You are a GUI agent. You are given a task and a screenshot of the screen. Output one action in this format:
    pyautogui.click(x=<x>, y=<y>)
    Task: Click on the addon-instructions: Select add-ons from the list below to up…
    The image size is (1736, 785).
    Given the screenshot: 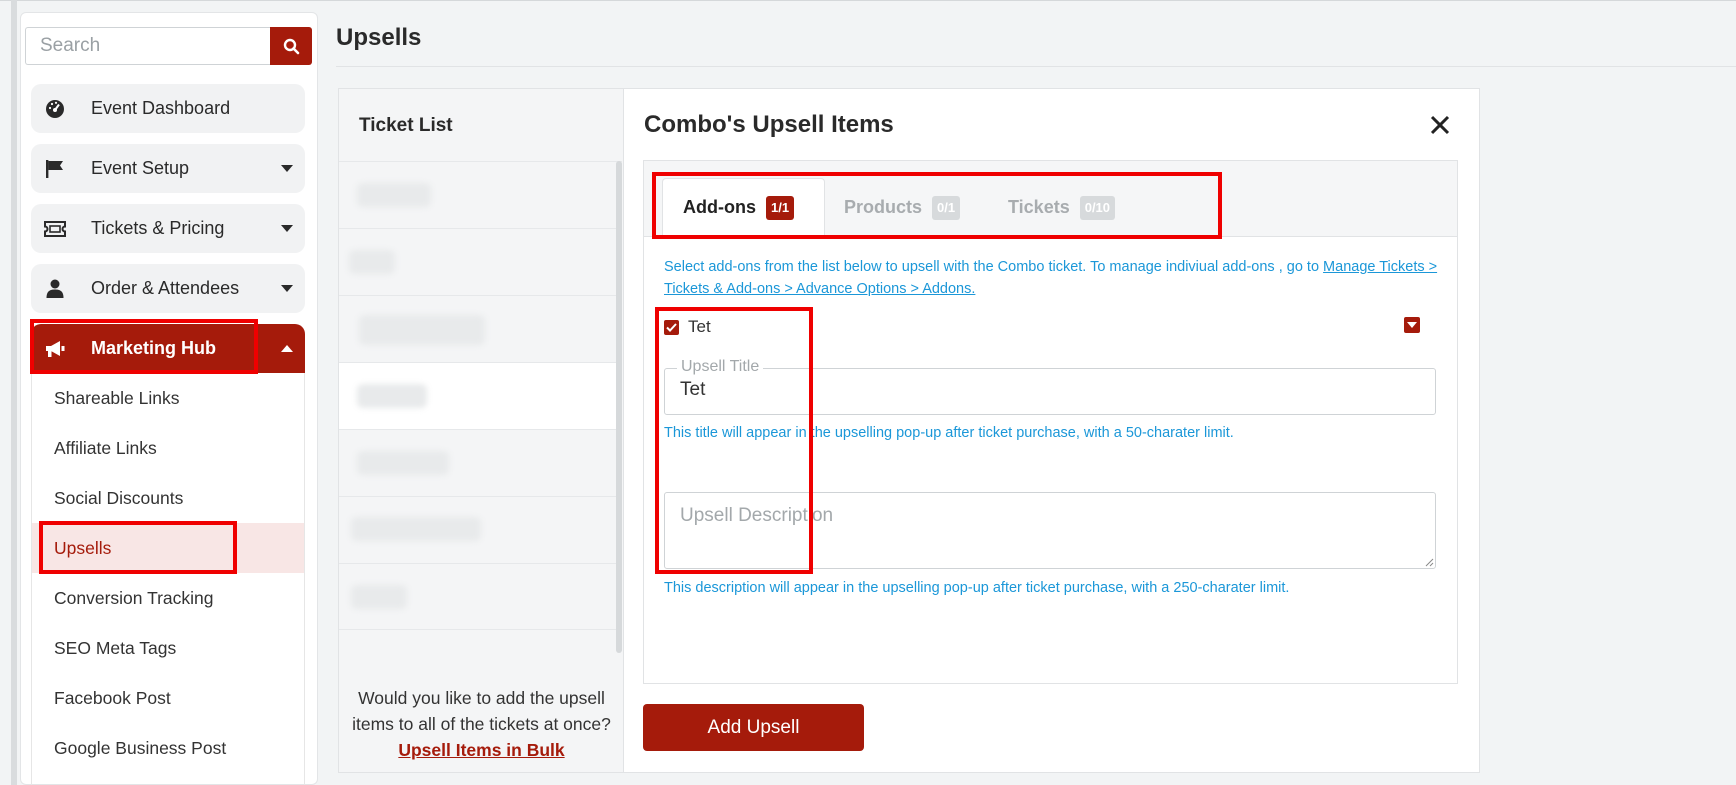 What is the action you would take?
    pyautogui.click(x=1054, y=278)
    